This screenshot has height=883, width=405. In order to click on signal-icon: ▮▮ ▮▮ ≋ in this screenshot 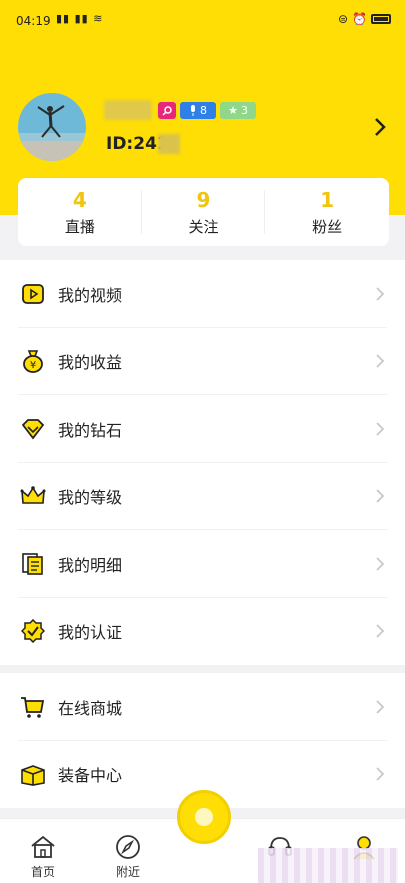, I will do `click(80, 18)`.